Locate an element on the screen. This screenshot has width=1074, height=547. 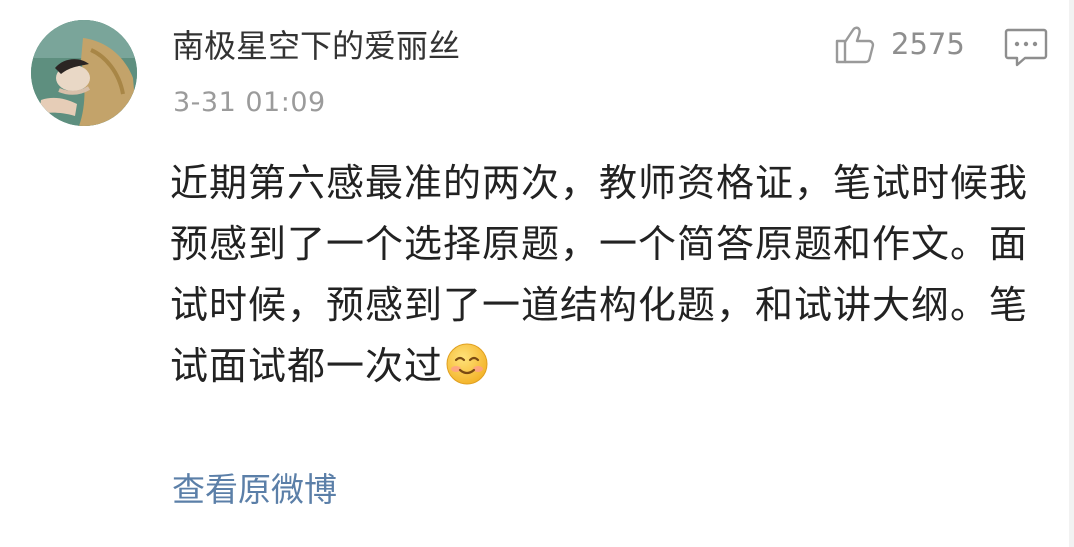
smiling-face-emoji is located at coordinates (467, 364).